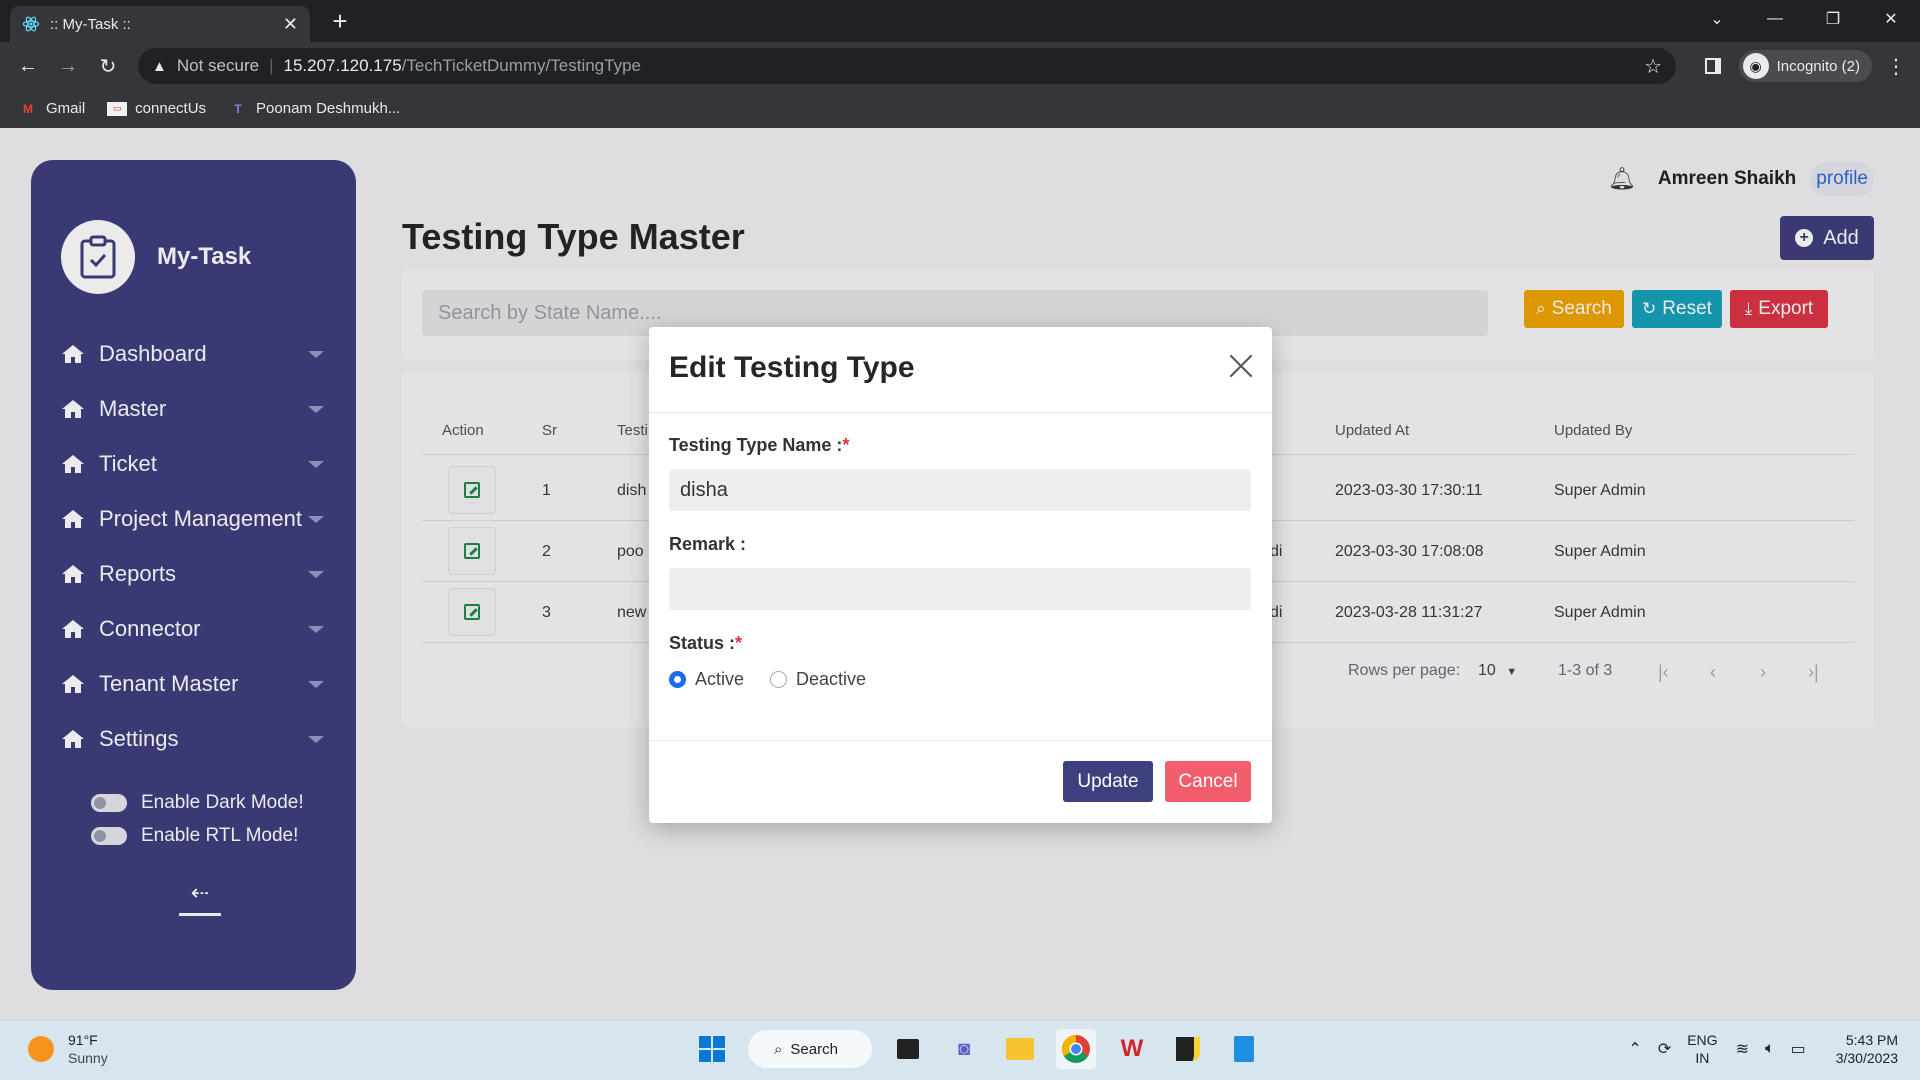 The image size is (1920, 1080). What do you see at coordinates (1076, 1049) in the screenshot?
I see `chrome-icon` at bounding box center [1076, 1049].